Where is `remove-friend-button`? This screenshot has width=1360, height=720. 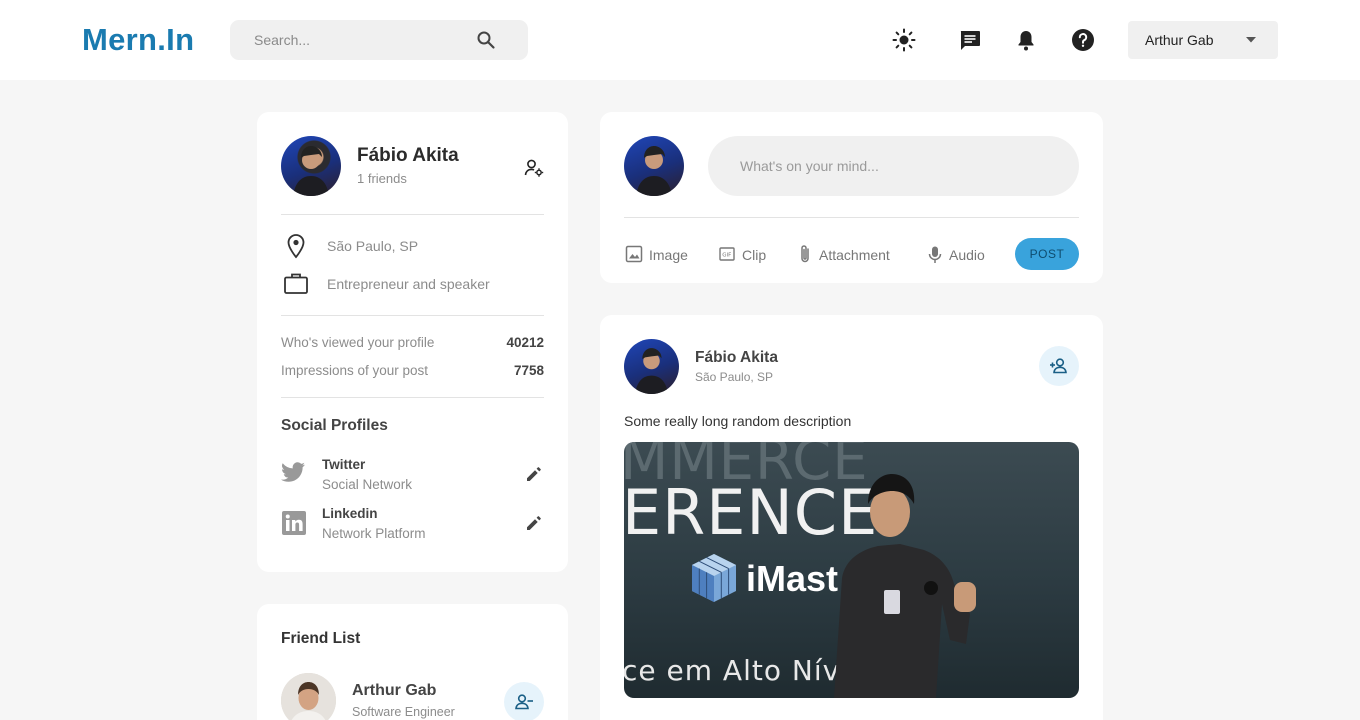 remove-friend-button is located at coordinates (524, 701).